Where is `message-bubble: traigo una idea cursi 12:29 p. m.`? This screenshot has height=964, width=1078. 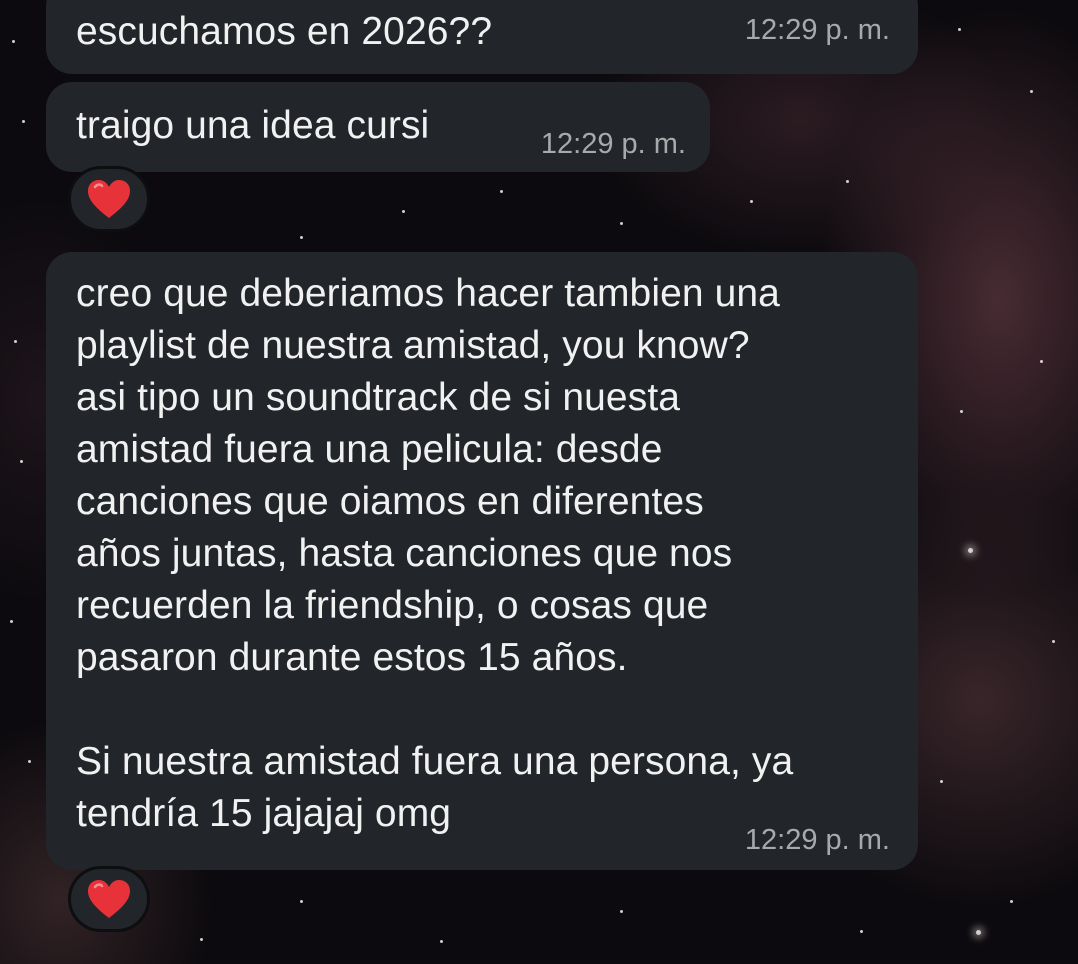 message-bubble: traigo una idea cursi 12:29 p. m. is located at coordinates (378, 127).